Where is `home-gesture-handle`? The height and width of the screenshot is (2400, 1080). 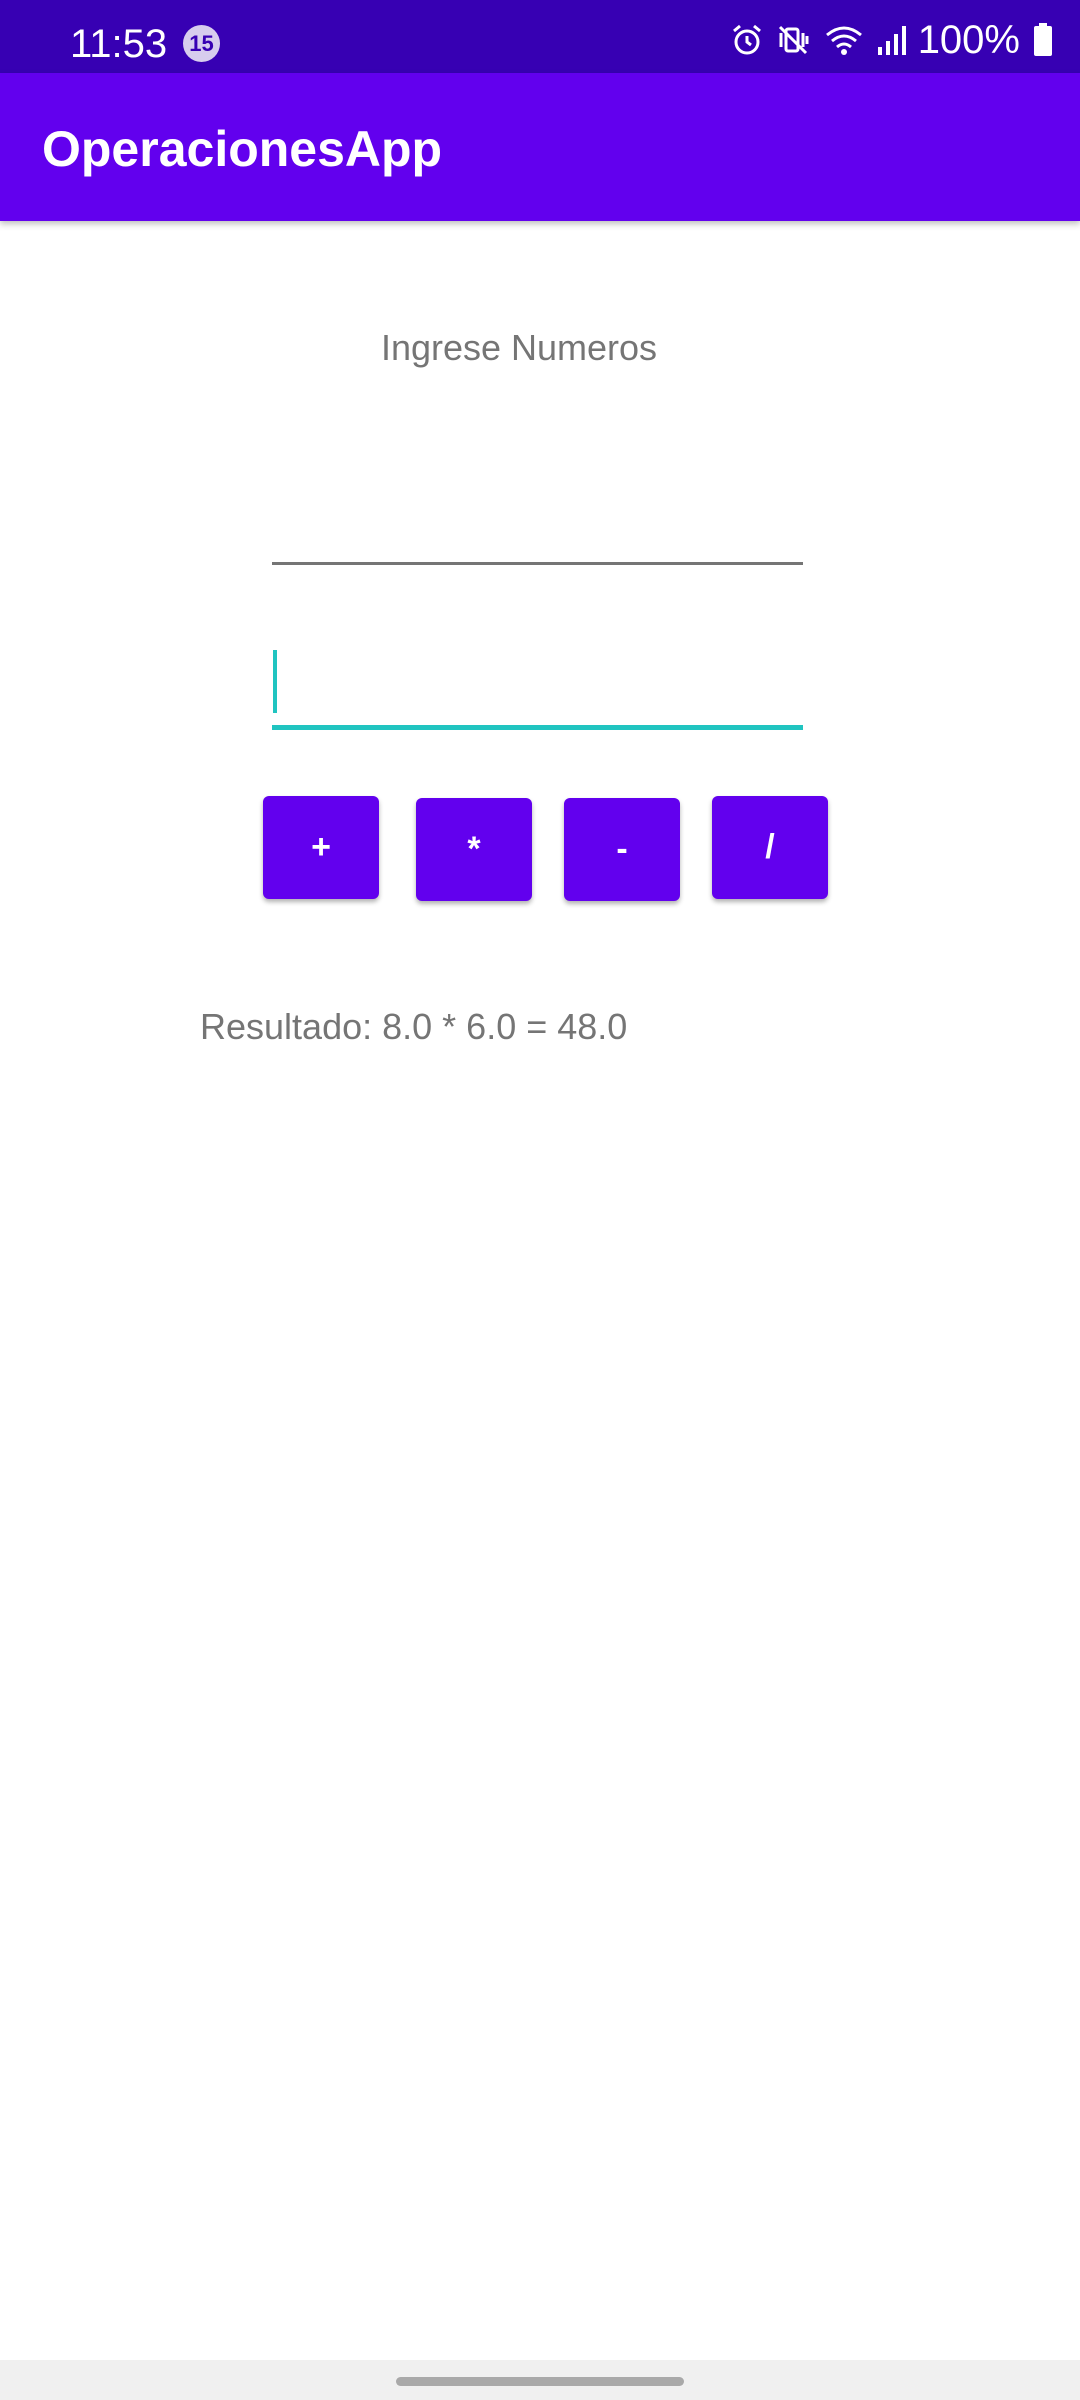
home-gesture-handle is located at coordinates (540, 2381).